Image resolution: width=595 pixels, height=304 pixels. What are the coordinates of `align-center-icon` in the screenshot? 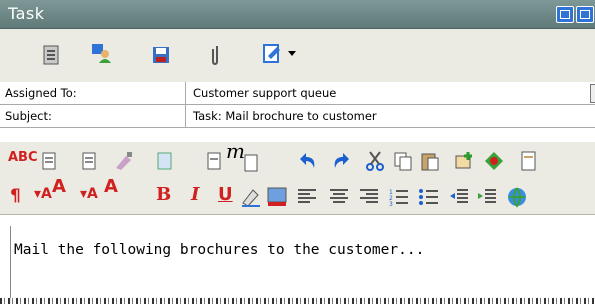 It's located at (339, 197).